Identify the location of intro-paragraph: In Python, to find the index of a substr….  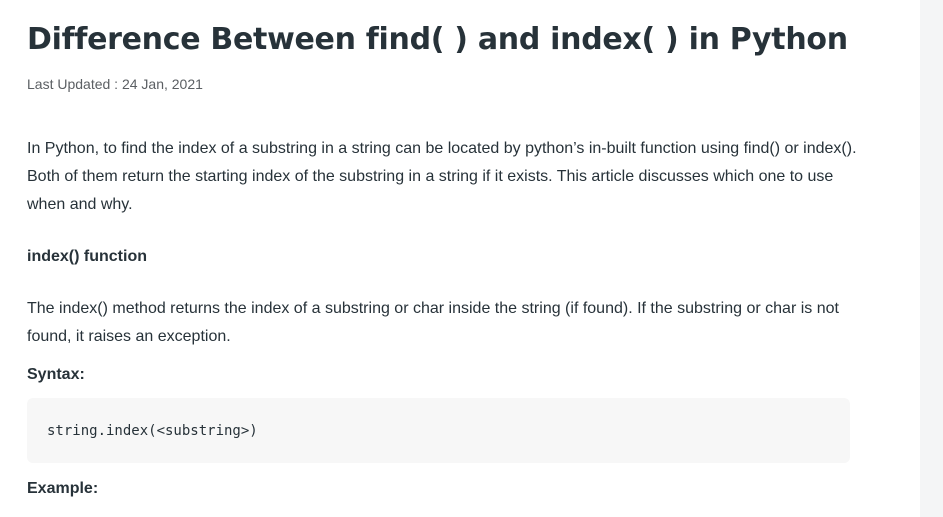
(442, 176).